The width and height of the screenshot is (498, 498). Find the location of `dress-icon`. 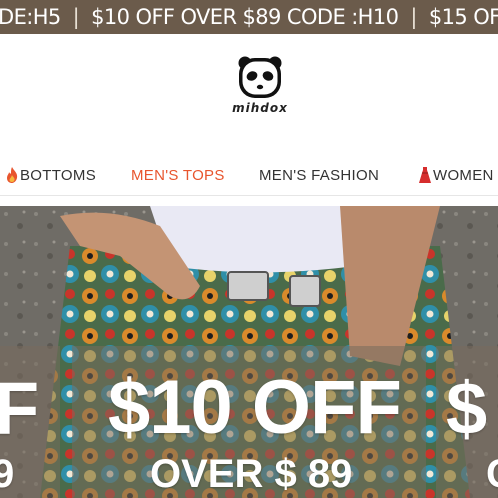

dress-icon is located at coordinates (425, 175).